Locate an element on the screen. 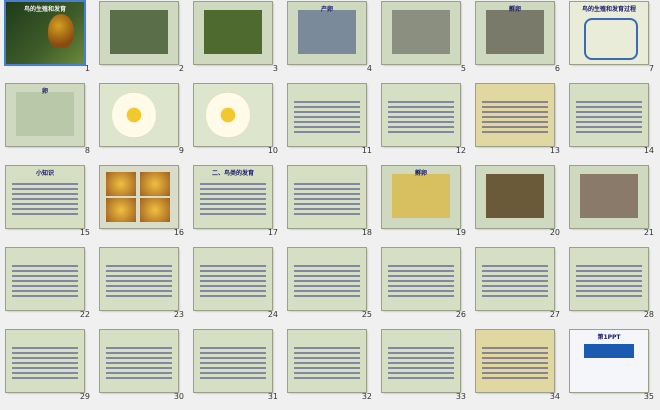  slide-thumbnail-cell: 孵卵 19 is located at coordinates (424, 203).